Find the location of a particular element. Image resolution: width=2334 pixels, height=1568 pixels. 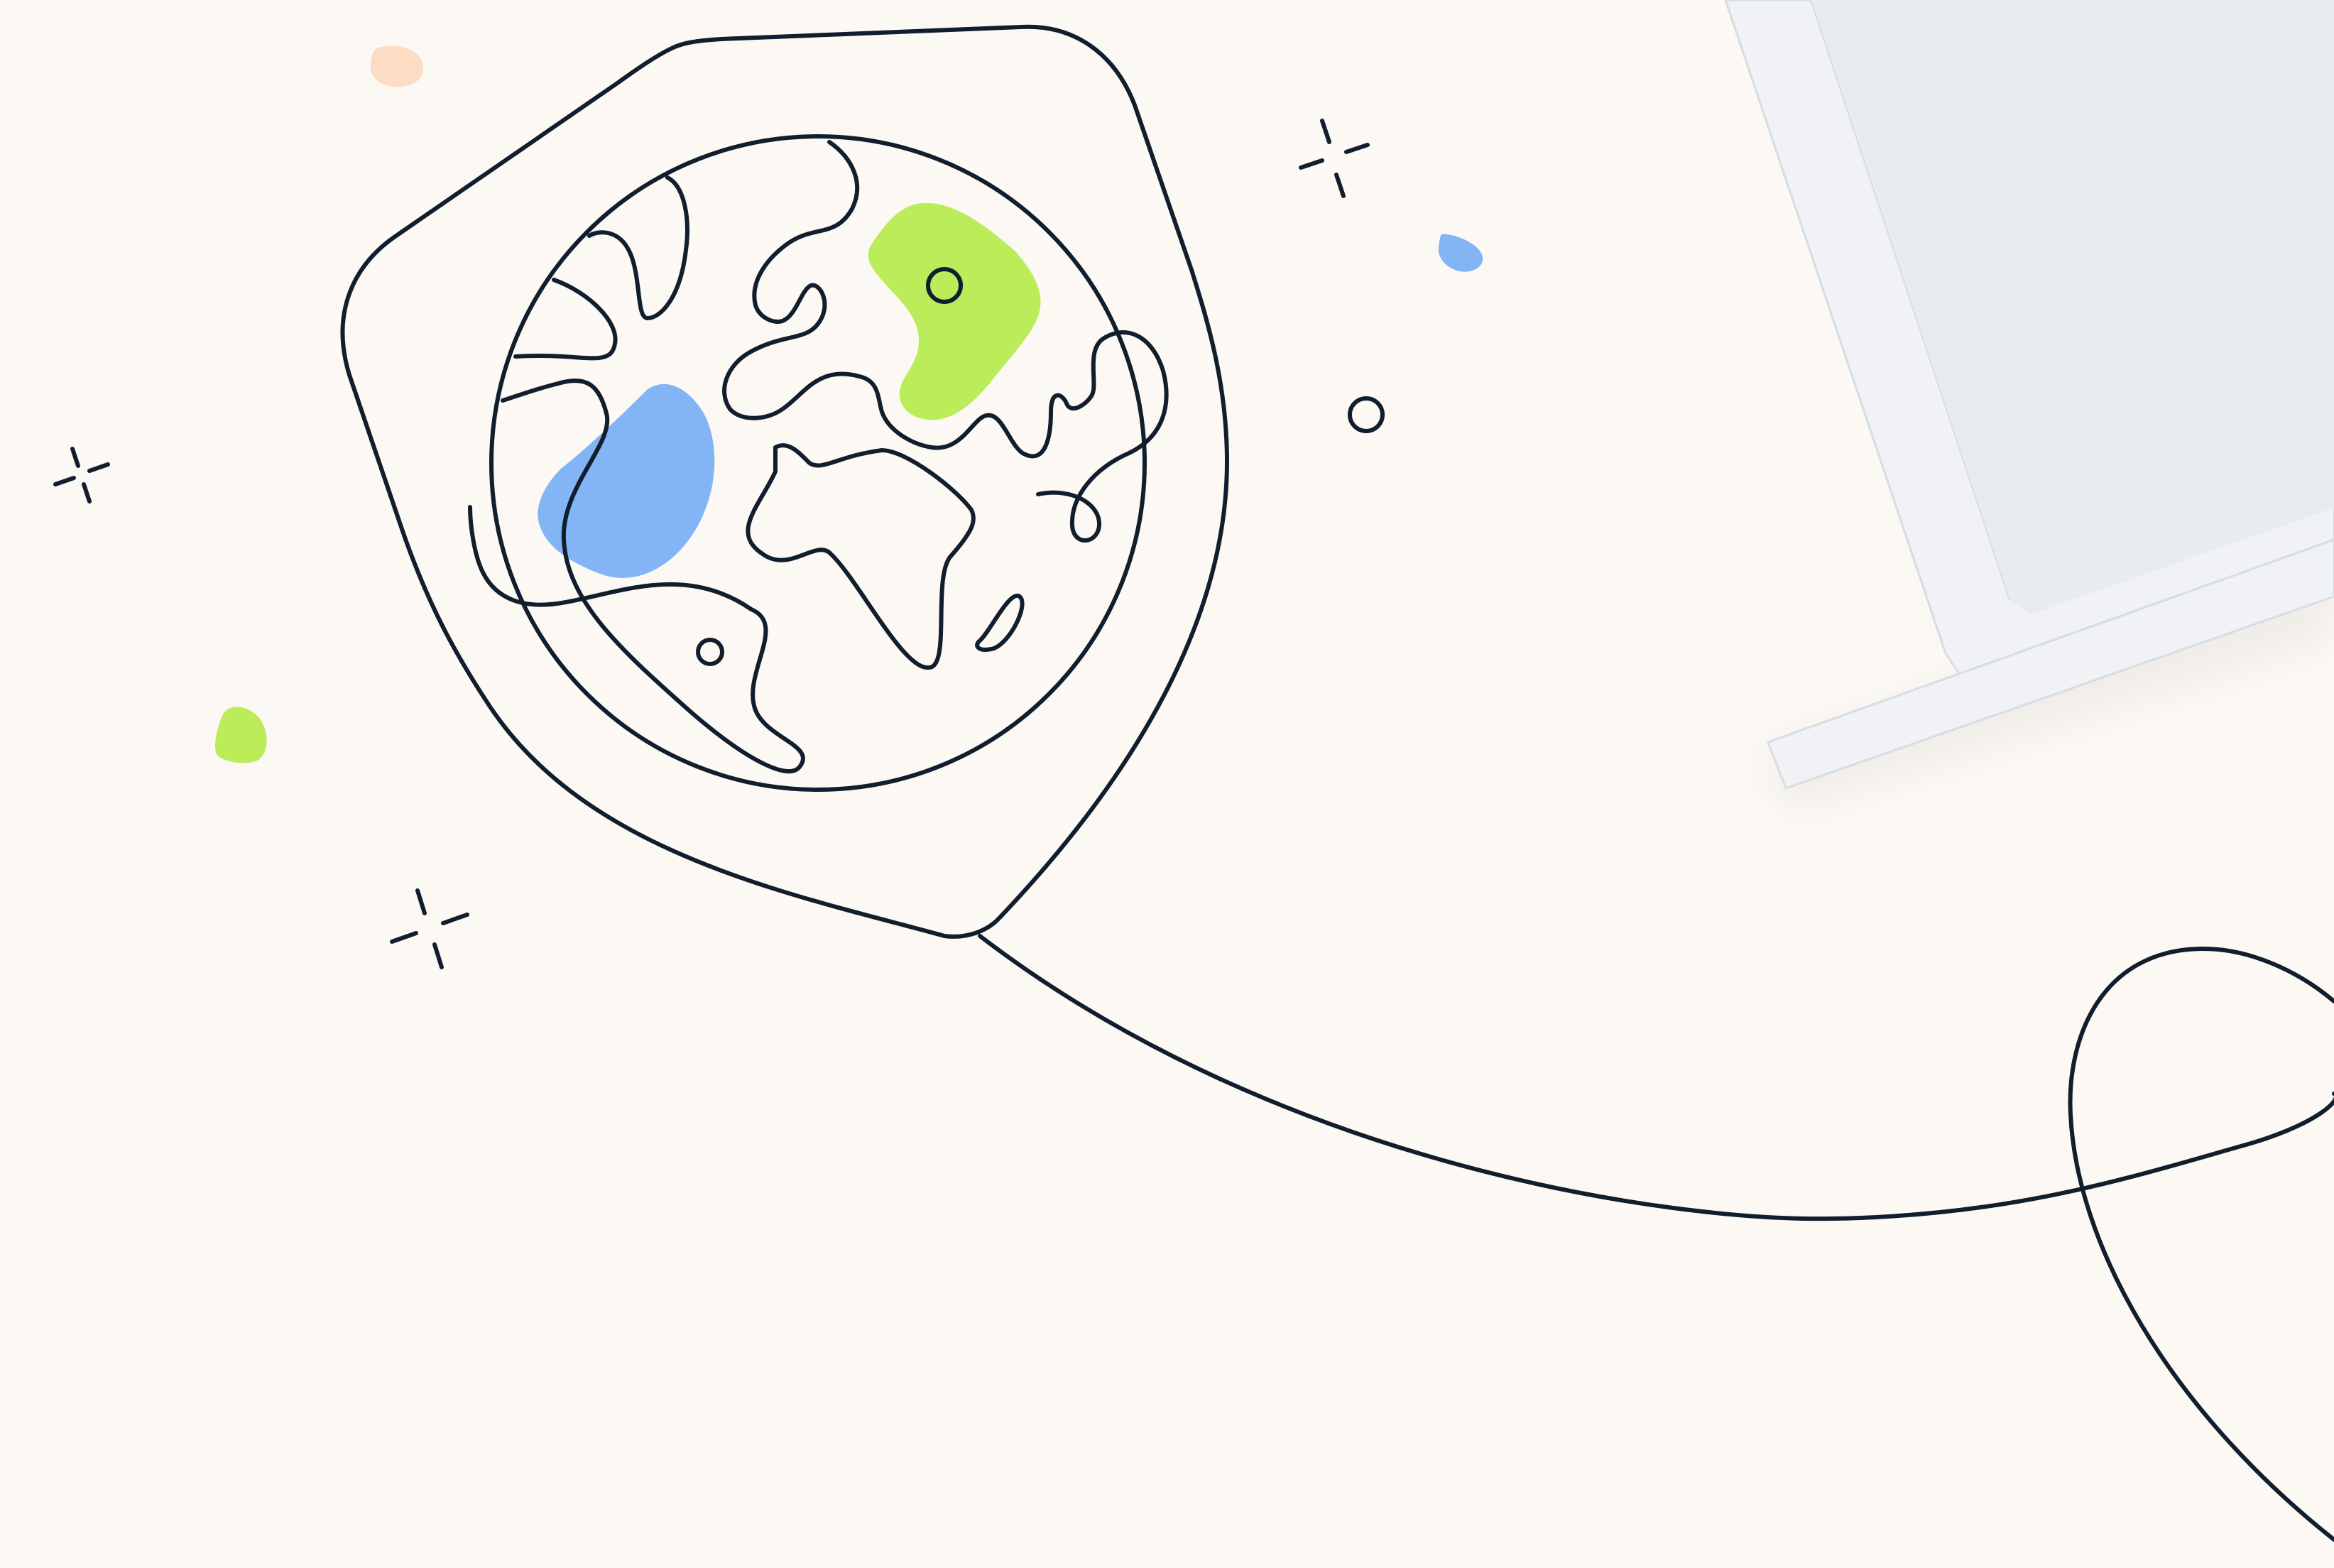

blue-dot-blob is located at coordinates (1460, 253).